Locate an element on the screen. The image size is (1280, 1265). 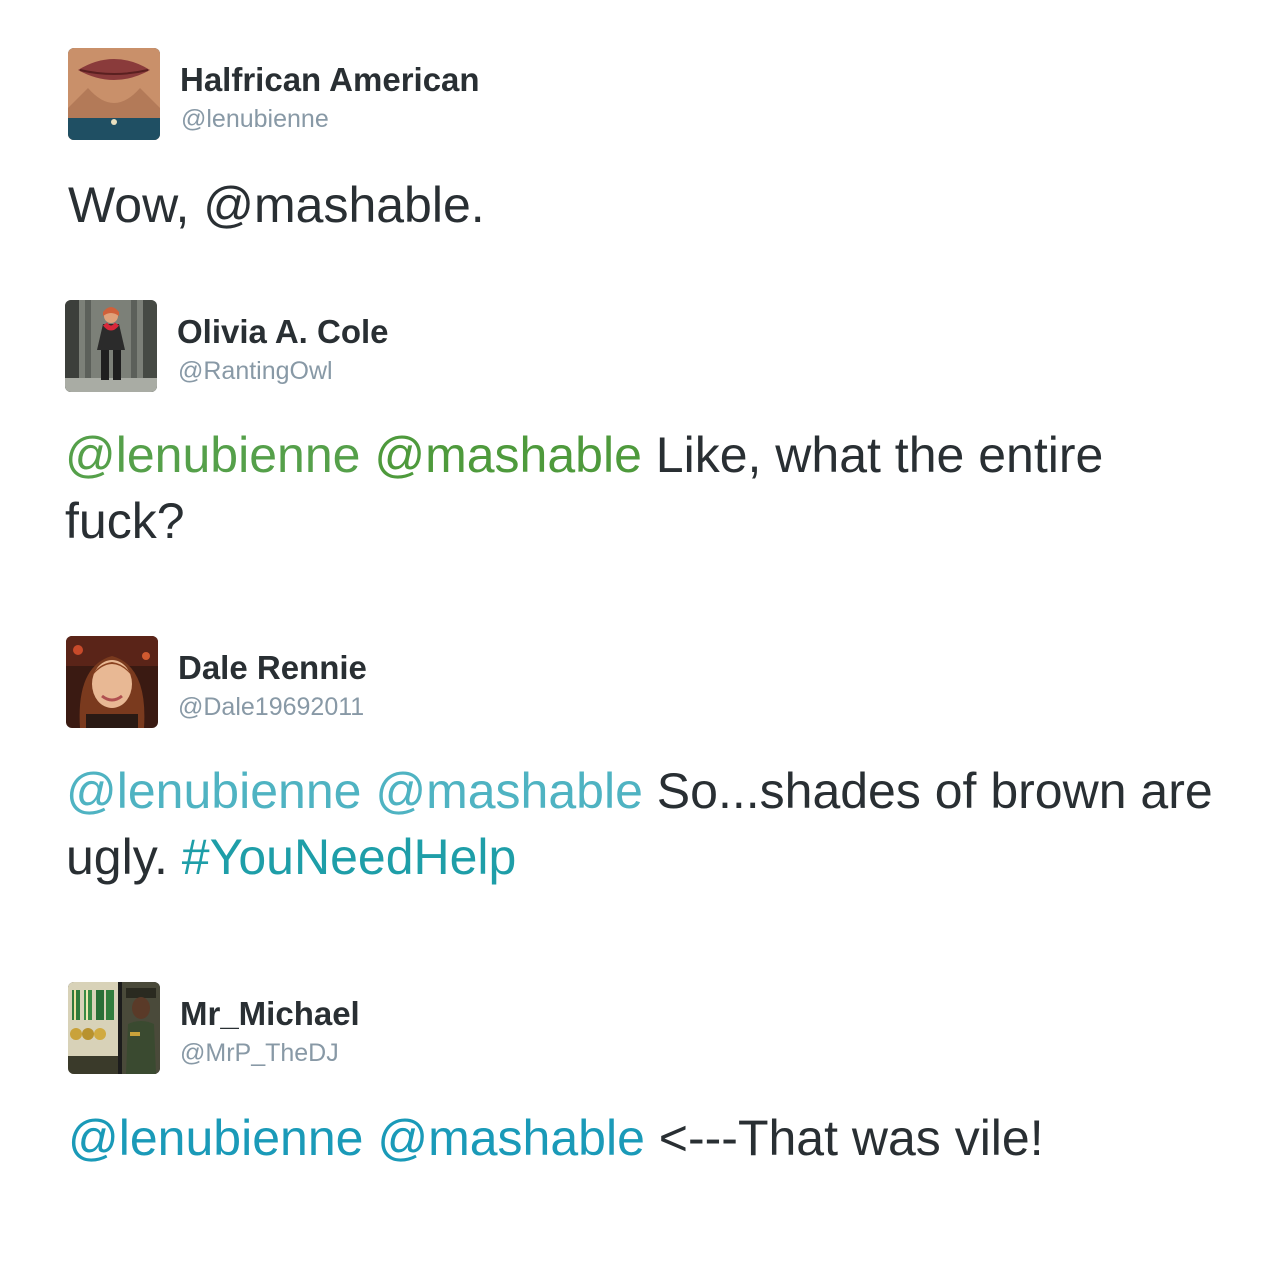
tweet-text-body: <---That was vile! is located at coordinates (844, 1138).